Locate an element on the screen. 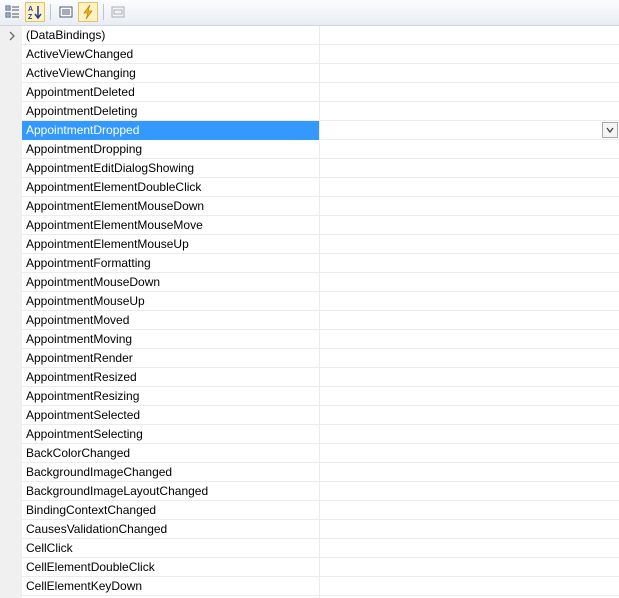 This screenshot has height=598, width=619. event-row: BindingContextChanged is located at coordinates (320, 510).